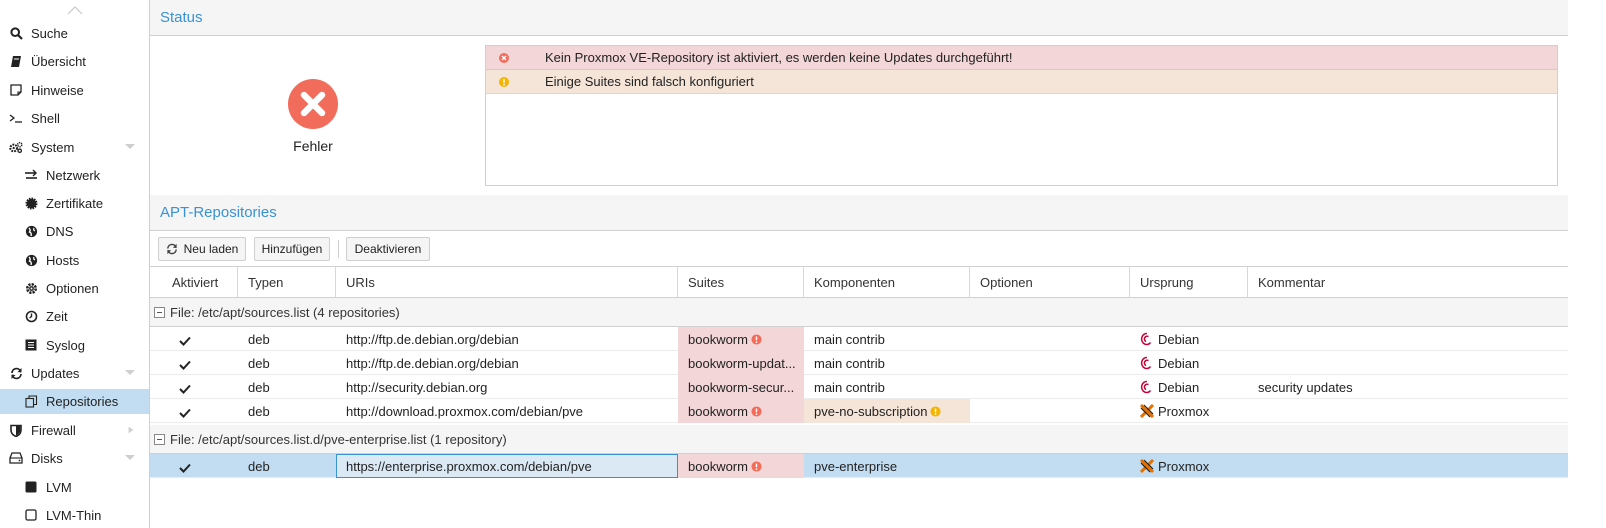 The width and height of the screenshot is (1606, 528). Describe the element at coordinates (57, 316) in the screenshot. I see `sidebar-item-label: Zeit` at that location.